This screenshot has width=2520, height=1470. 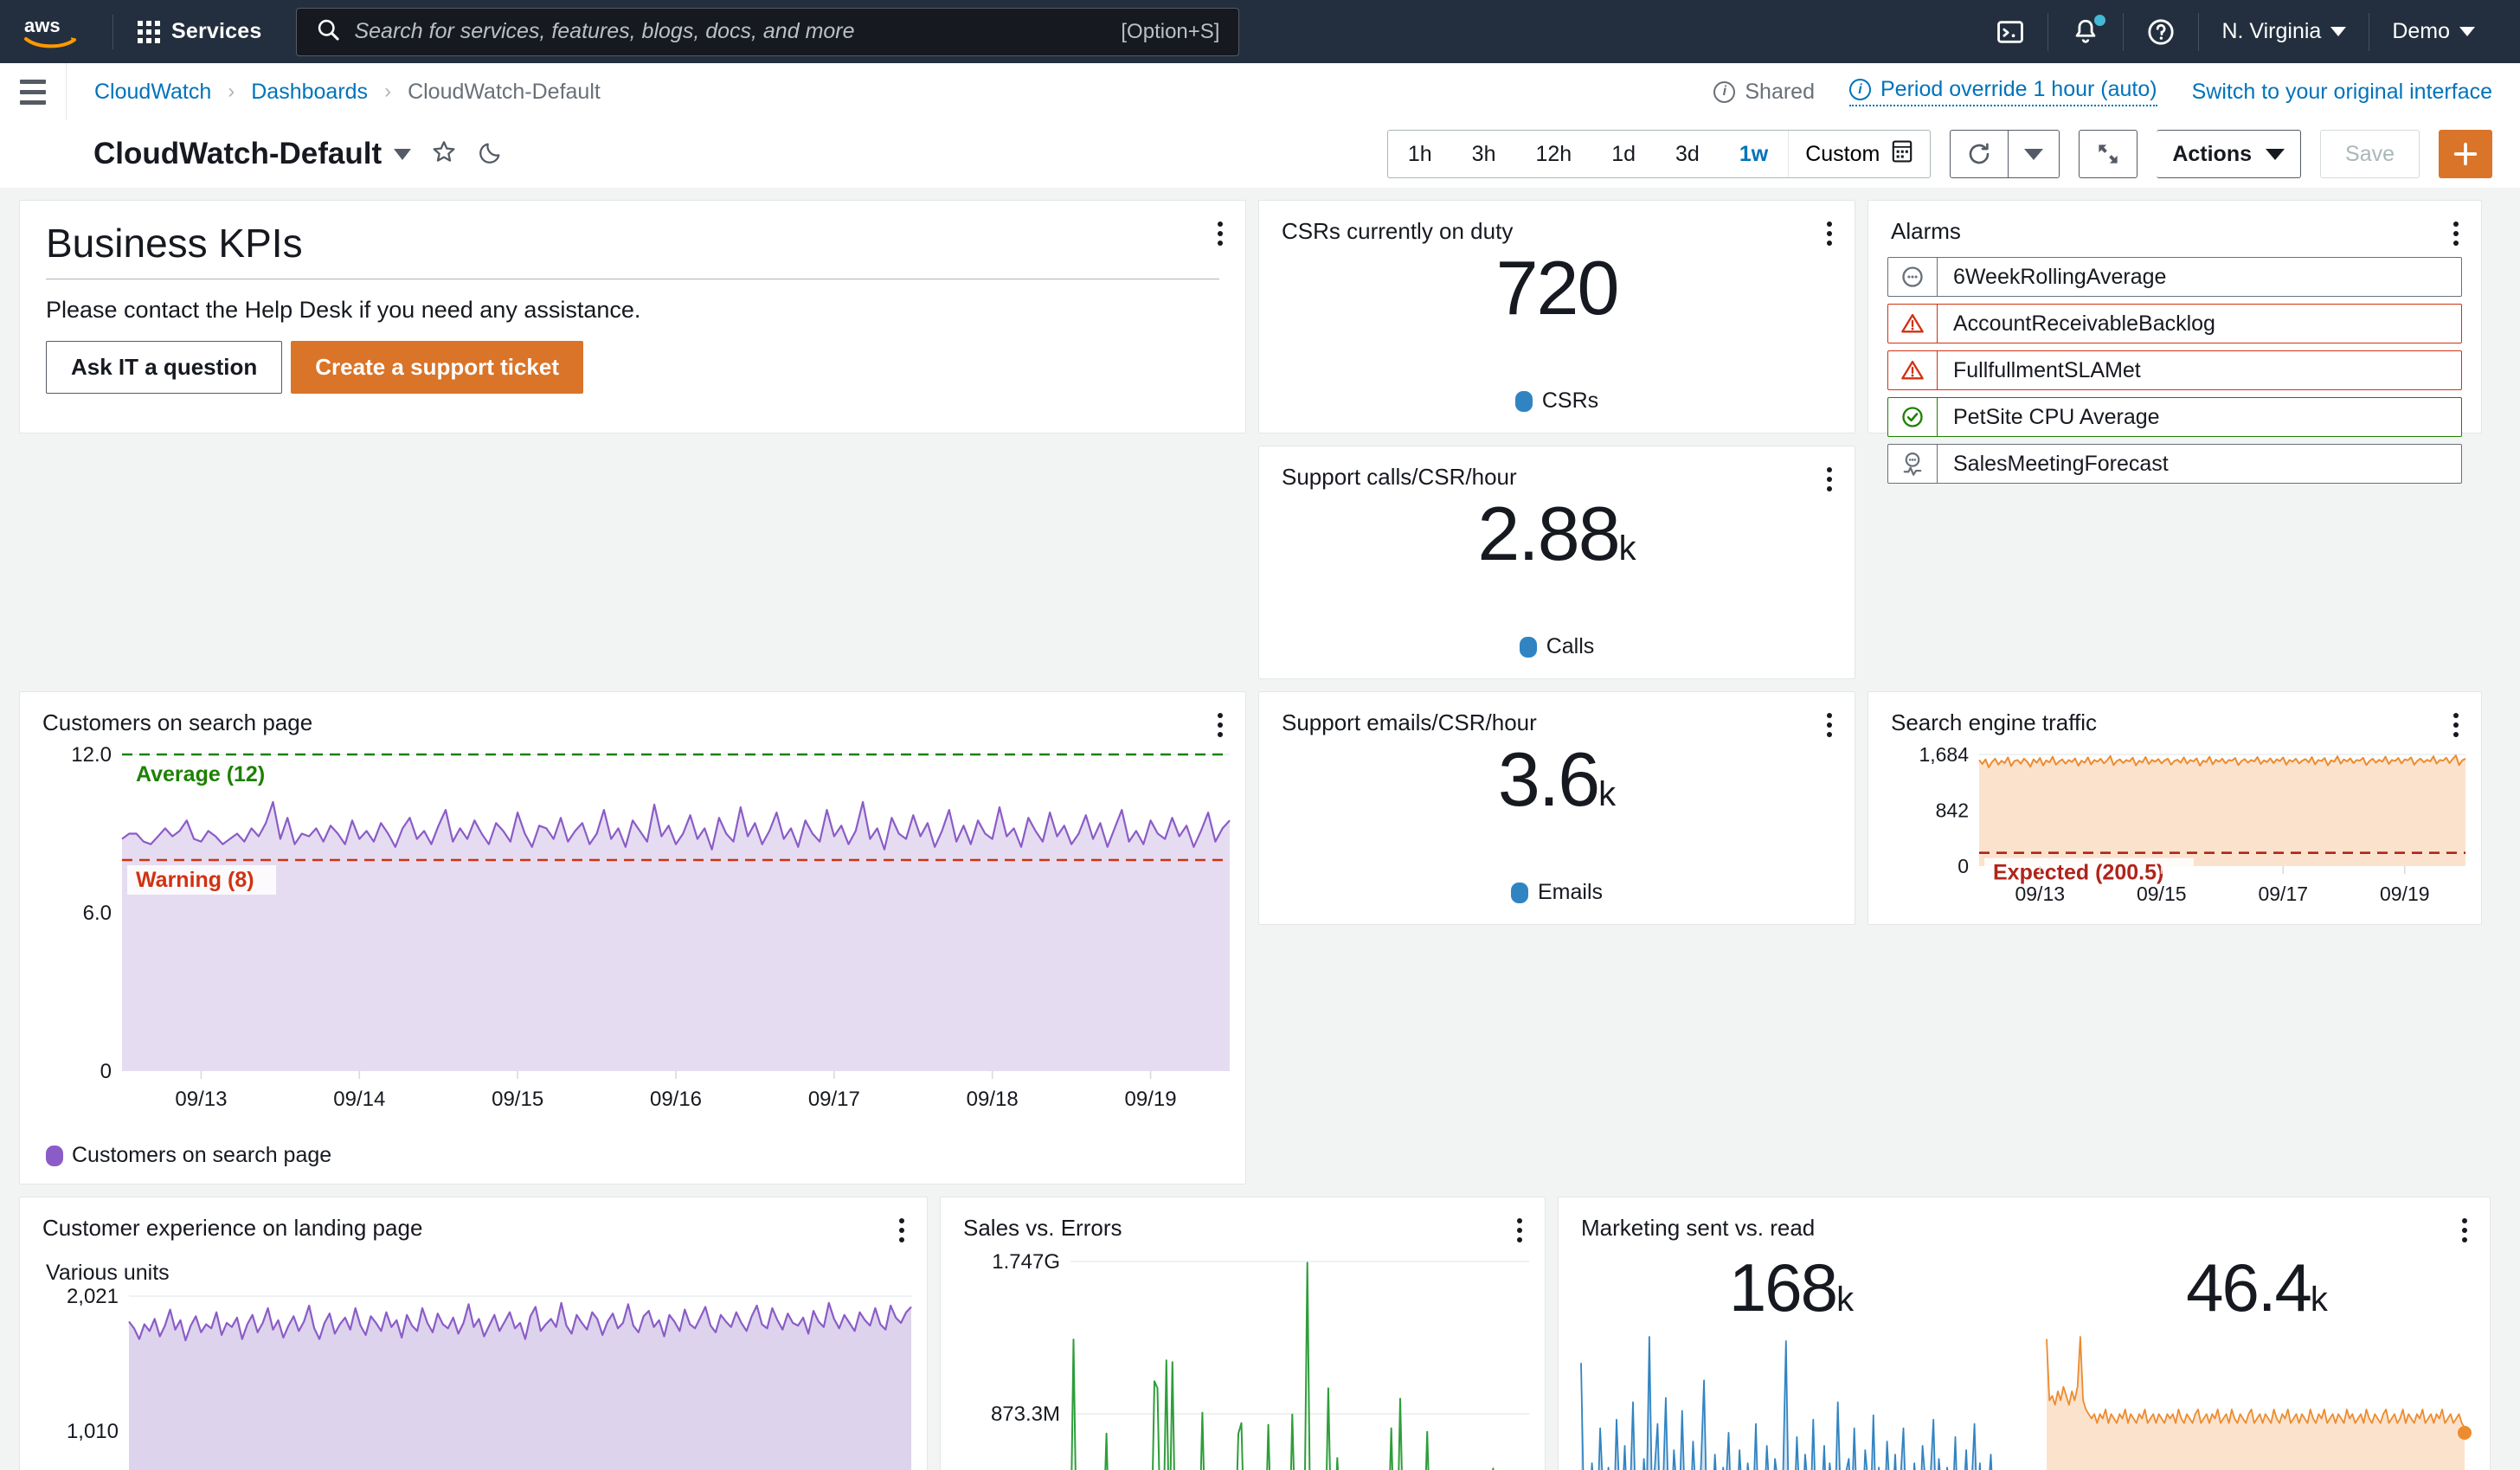 I want to click on csrs-on-duty-value: 720, so click(x=1557, y=288).